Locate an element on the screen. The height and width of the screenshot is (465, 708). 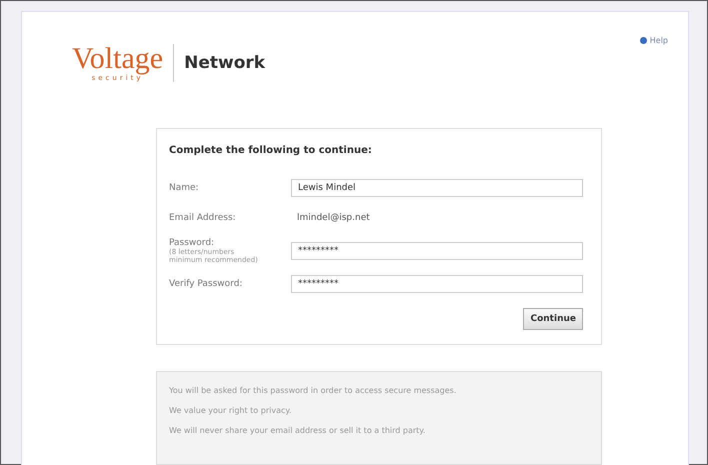
email-value: lmindel@isp.net is located at coordinates (333, 218).